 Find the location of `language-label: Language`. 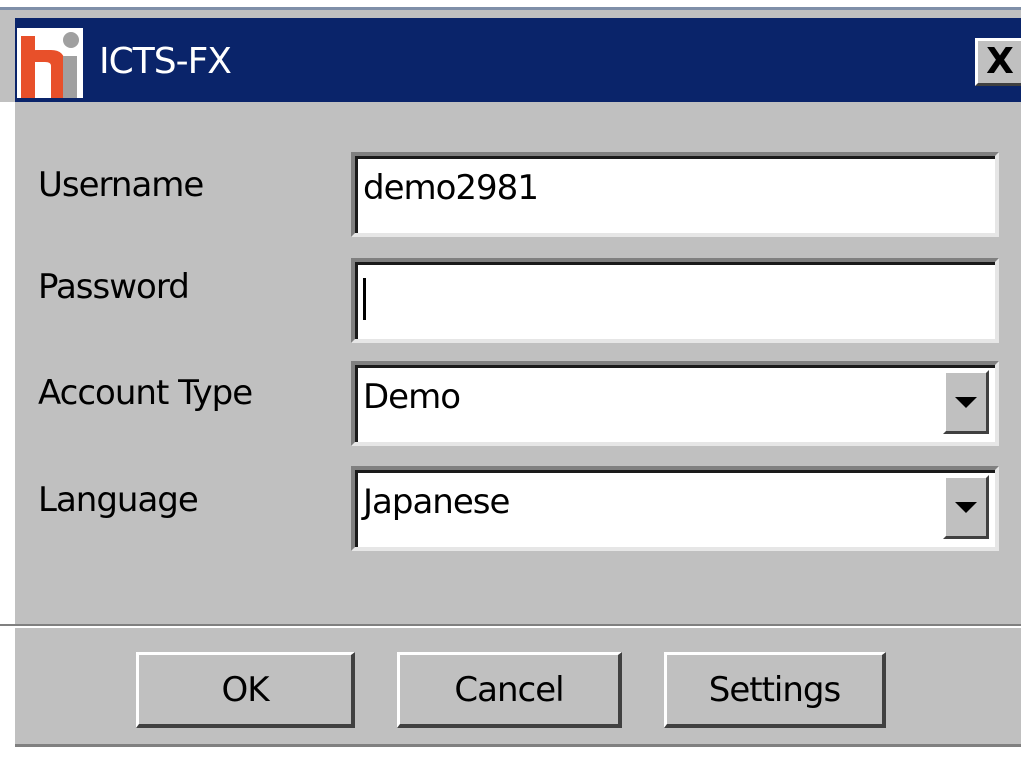

language-label: Language is located at coordinates (118, 500).